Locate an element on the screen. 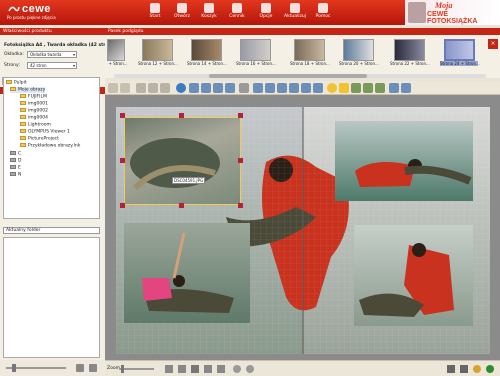  clipart-icon is located at coordinates (218, 88).